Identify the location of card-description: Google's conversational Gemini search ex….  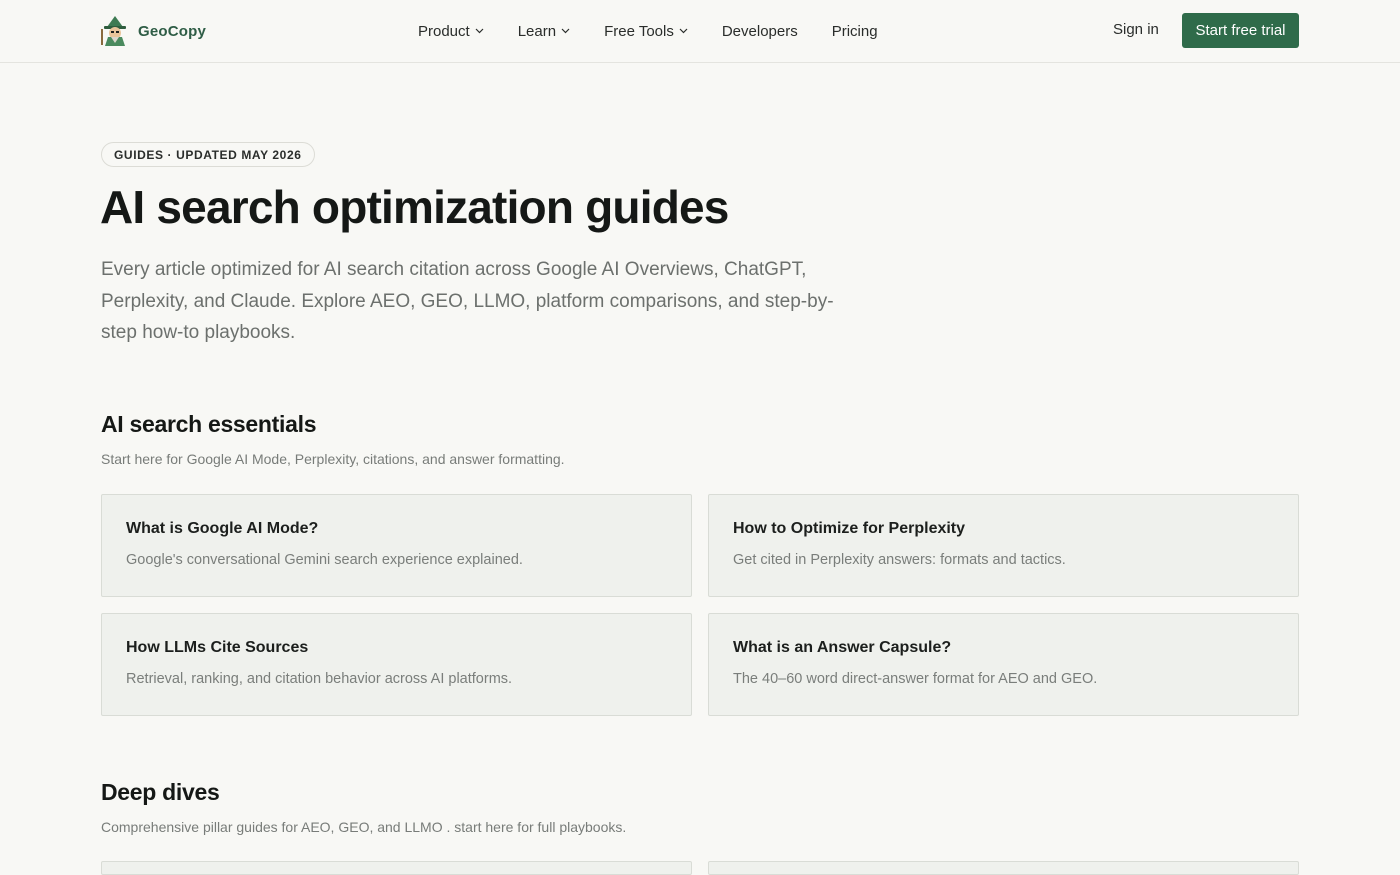
(324, 560).